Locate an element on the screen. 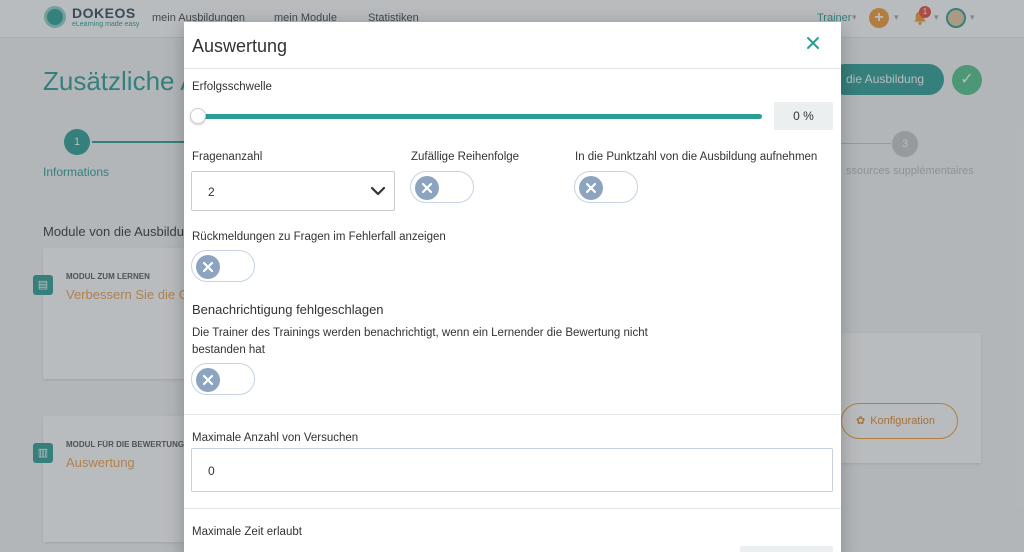  max-time-input is located at coordinates (786, 549).